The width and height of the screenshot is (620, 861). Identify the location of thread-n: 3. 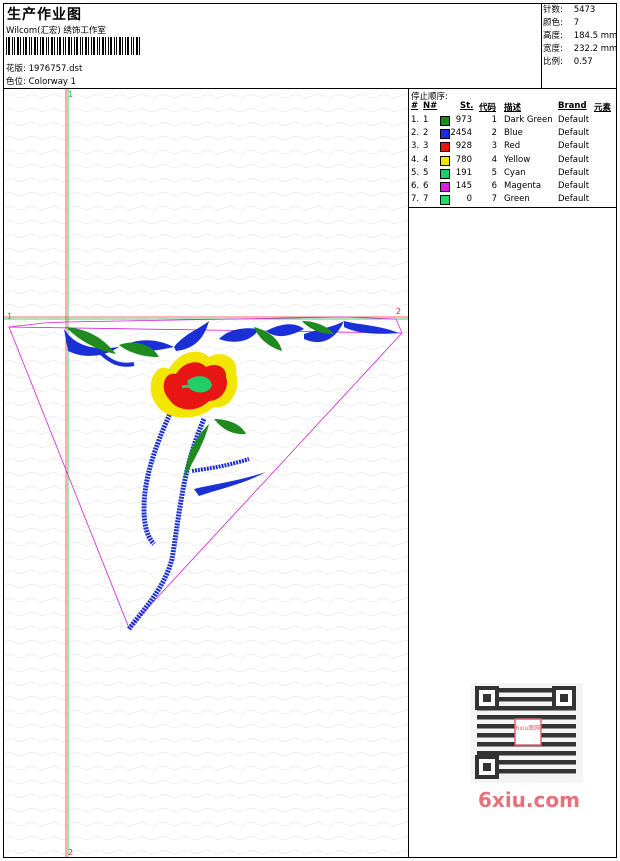
(426, 146).